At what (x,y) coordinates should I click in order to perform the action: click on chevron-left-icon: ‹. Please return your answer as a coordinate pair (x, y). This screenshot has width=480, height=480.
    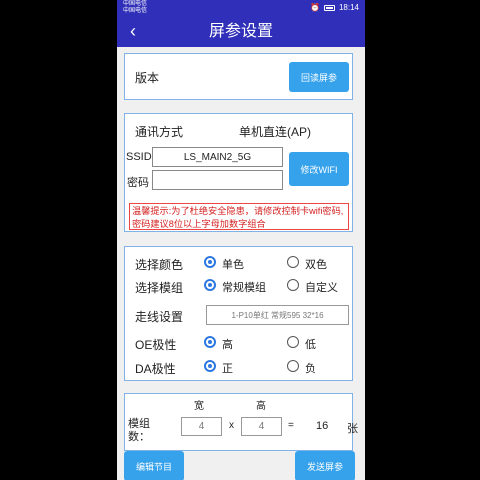
    Looking at the image, I should click on (133, 31).